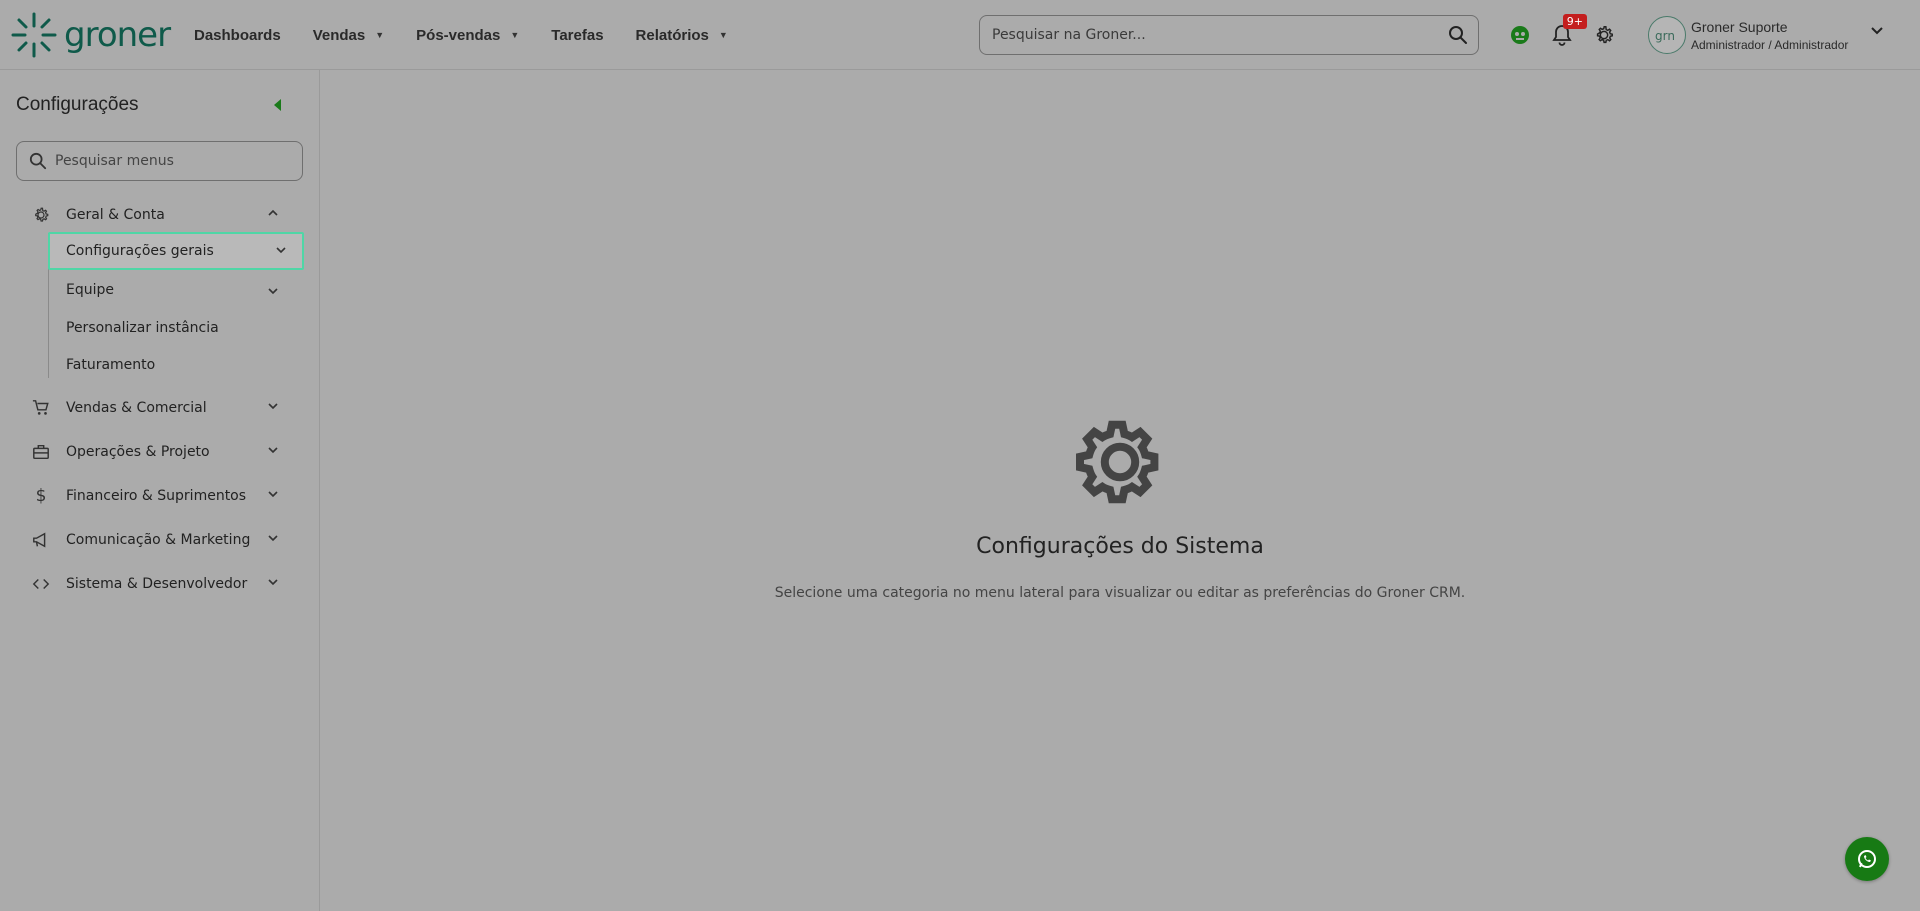 This screenshot has width=1920, height=911. Describe the element at coordinates (277, 105) in the screenshot. I see `collapse-sidebar-icon` at that location.